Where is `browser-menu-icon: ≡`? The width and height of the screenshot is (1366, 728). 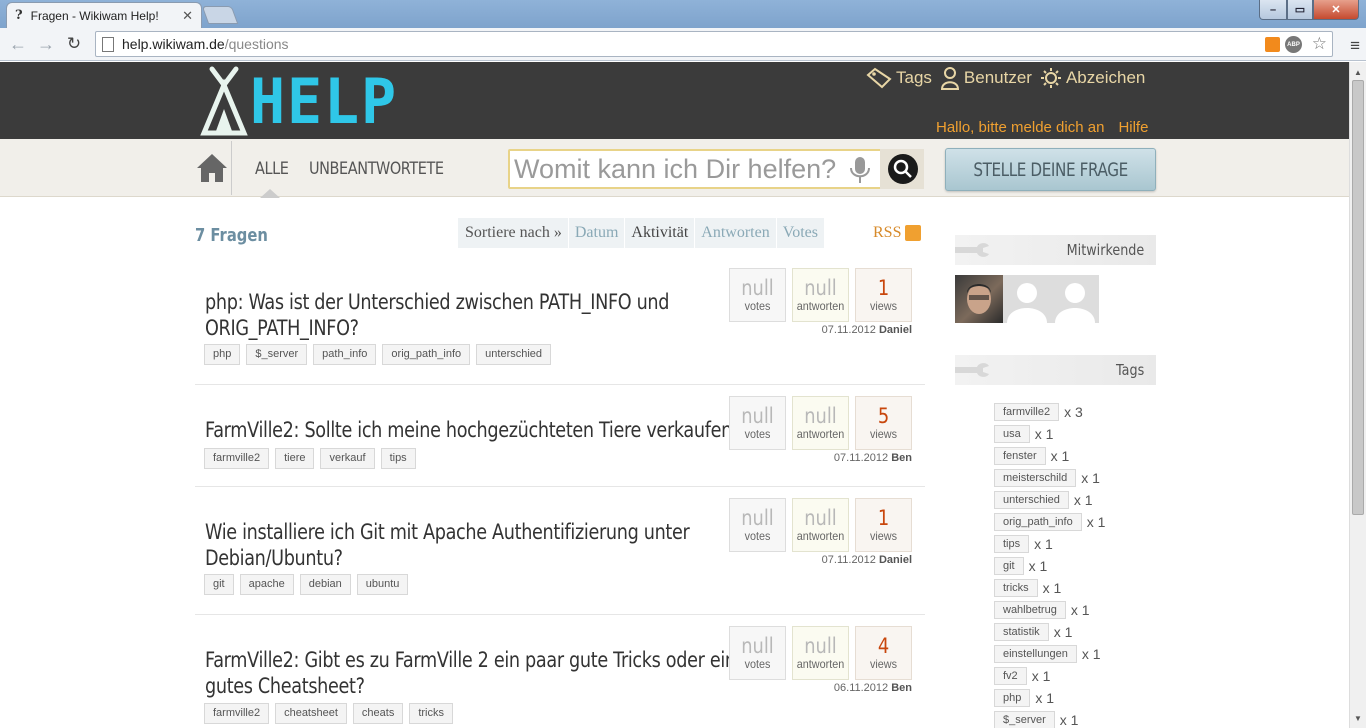 browser-menu-icon: ≡ is located at coordinates (1355, 46).